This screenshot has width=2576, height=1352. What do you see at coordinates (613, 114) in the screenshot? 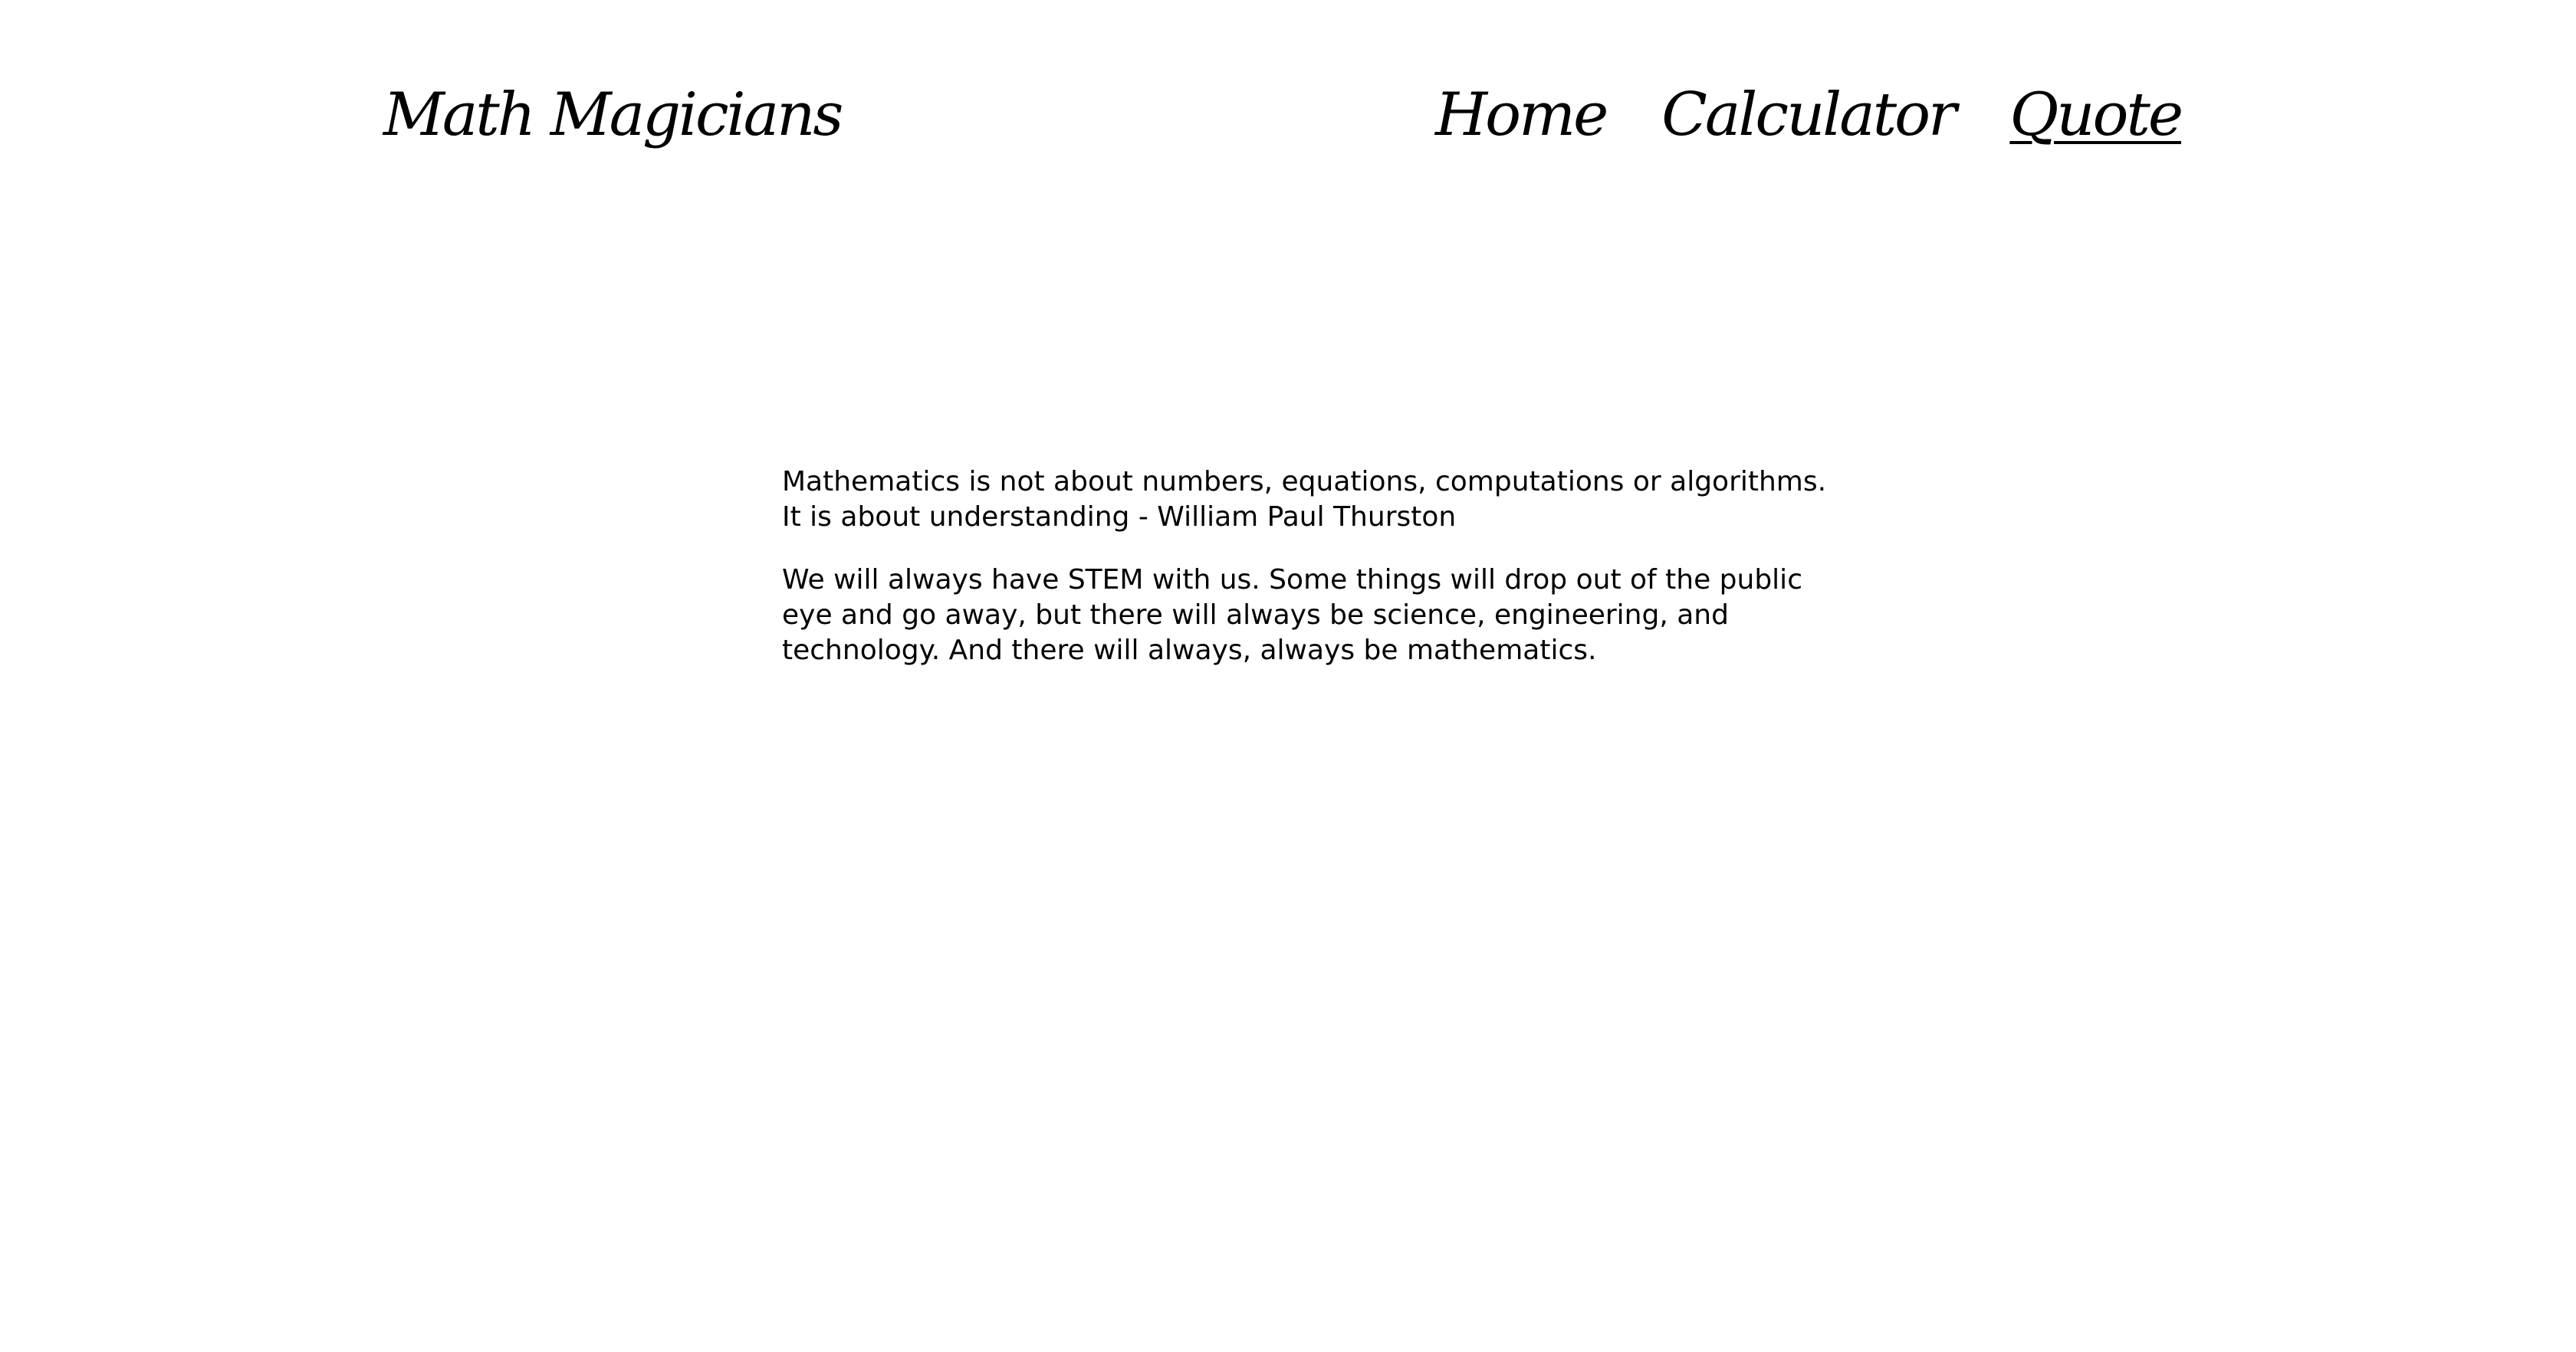
I see `brand-logo-text: Math Magicians` at bounding box center [613, 114].